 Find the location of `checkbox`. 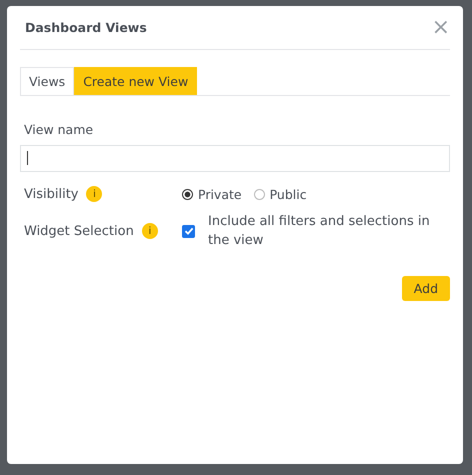

checkbox is located at coordinates (188, 231).